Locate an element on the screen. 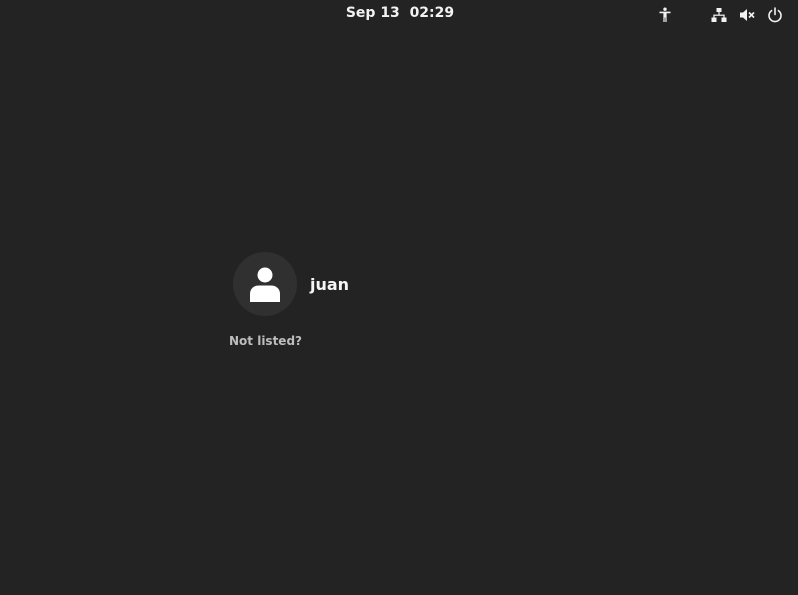 The height and width of the screenshot is (595, 798). network-wired-icon is located at coordinates (719, 15).